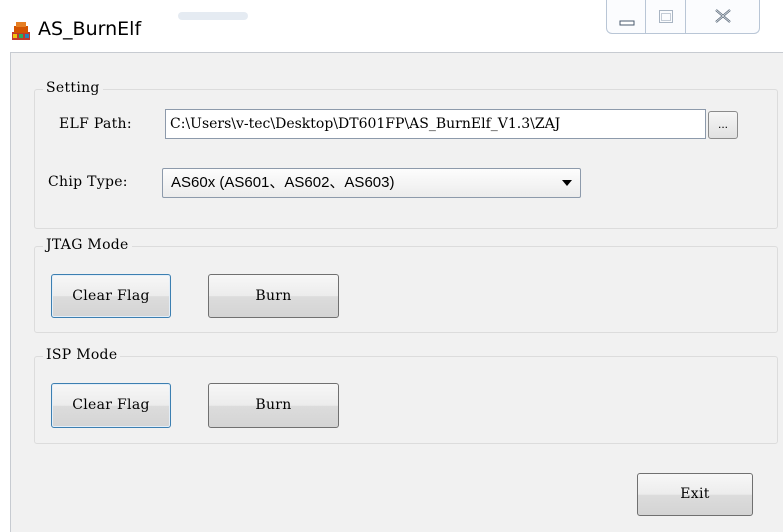 The width and height of the screenshot is (783, 532). I want to click on isp-group-title: ISP Mode, so click(82, 355).